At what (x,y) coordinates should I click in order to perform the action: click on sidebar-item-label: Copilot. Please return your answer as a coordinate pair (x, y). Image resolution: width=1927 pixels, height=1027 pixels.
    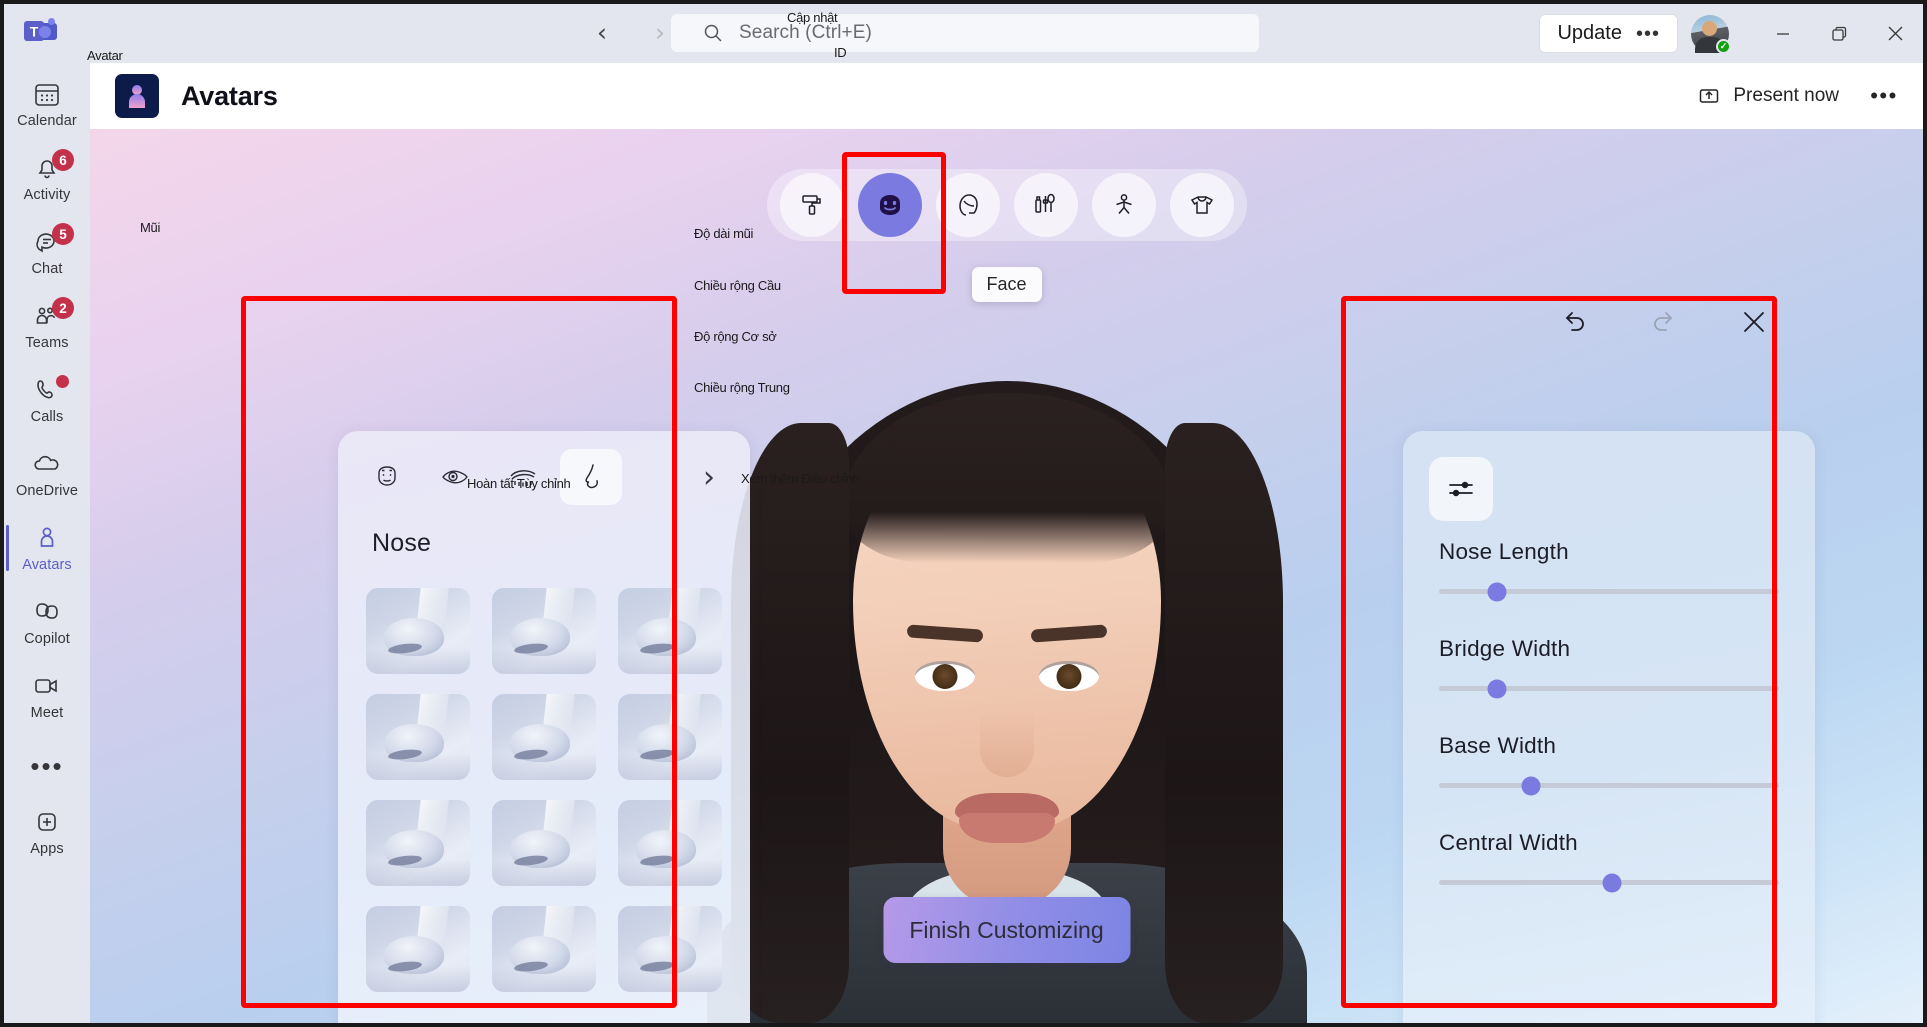
    Looking at the image, I should click on (47, 639).